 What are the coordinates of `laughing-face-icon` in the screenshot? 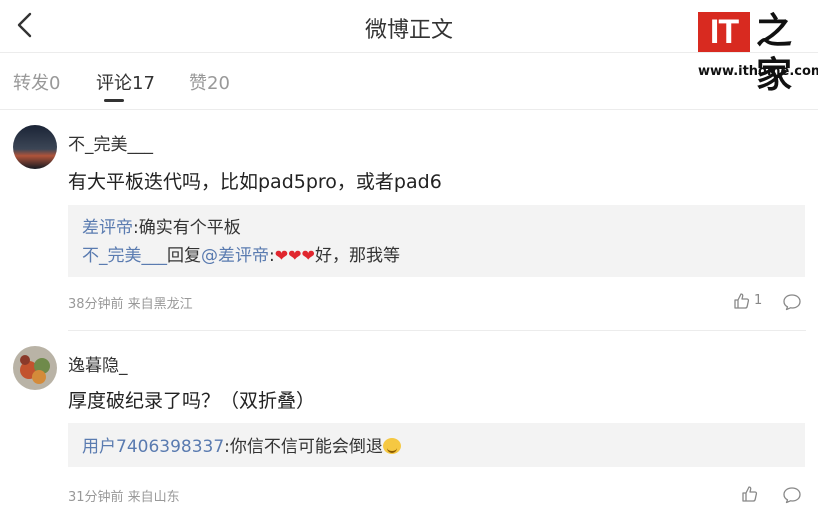 It's located at (391, 446).